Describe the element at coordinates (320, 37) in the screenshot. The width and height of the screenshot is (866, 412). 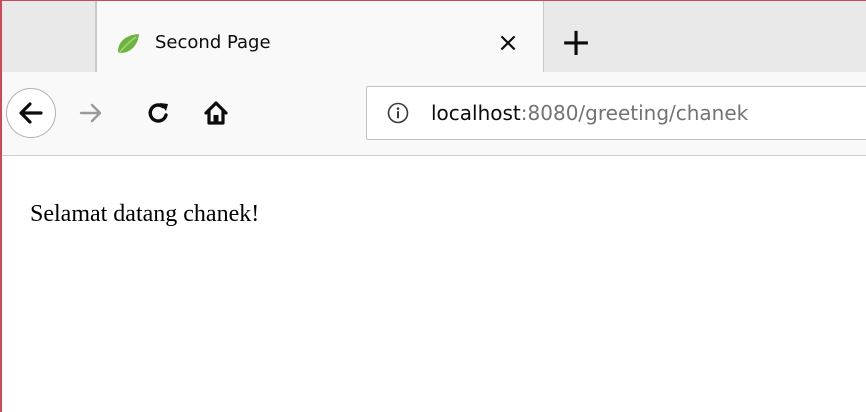
I see `tab-second-page: Second Page ×` at that location.